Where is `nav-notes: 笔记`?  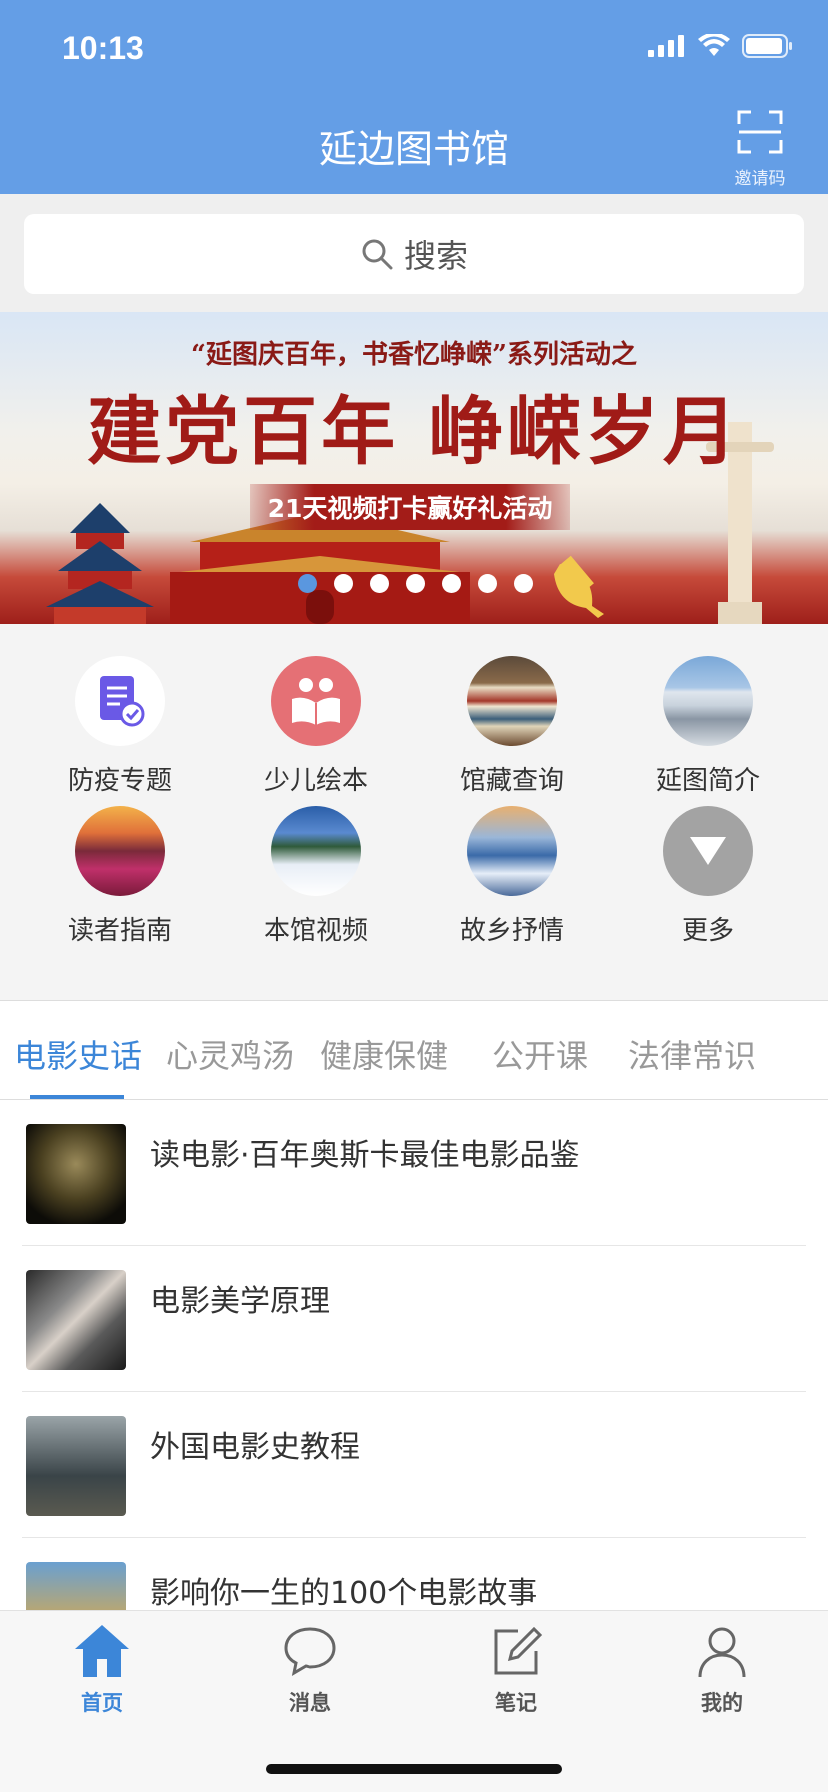 nav-notes: 笔记 is located at coordinates (516, 1670).